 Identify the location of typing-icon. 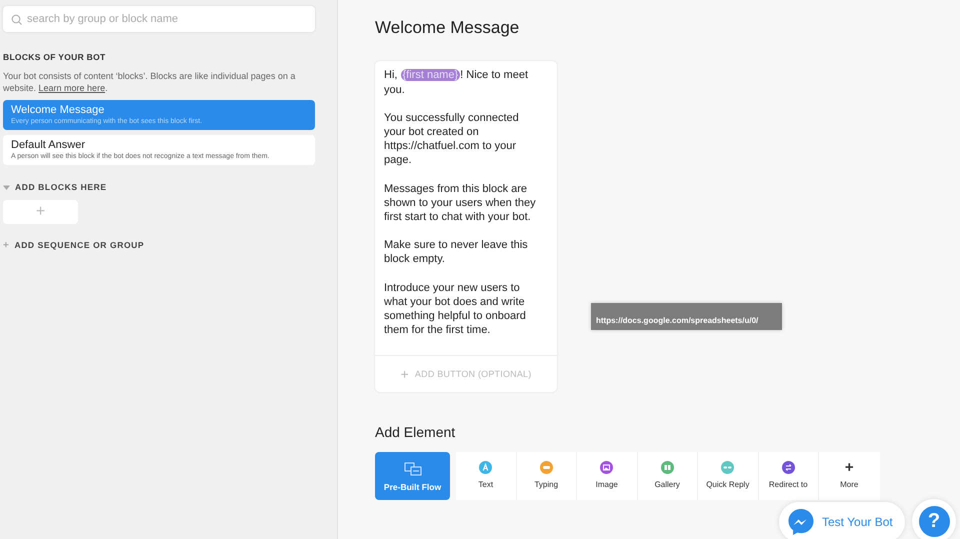
(546, 467).